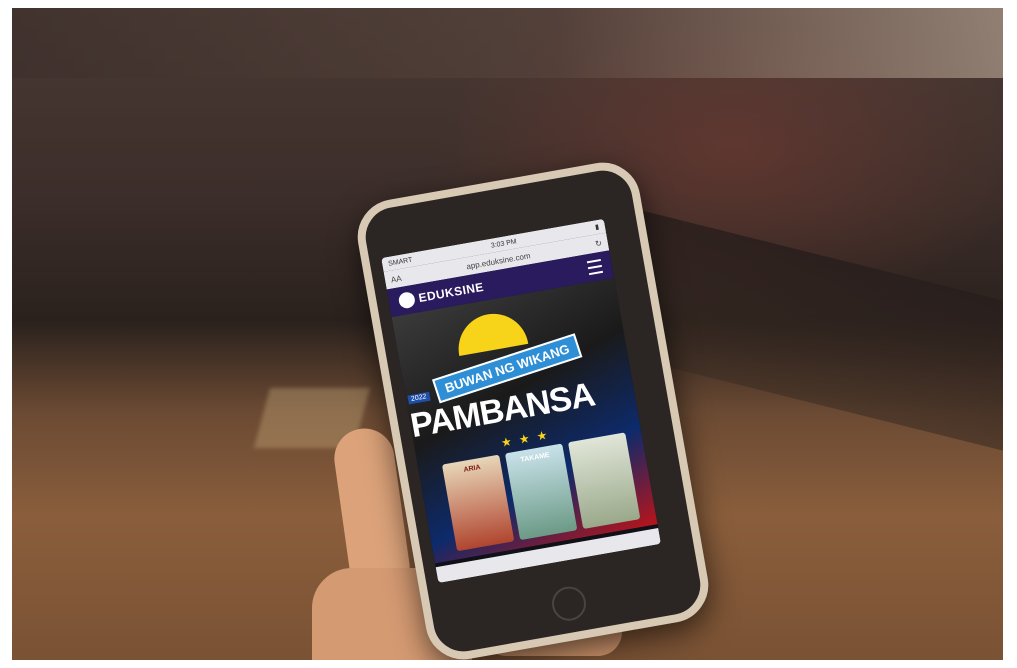 This screenshot has width=1017, height=668. I want to click on clock-label: 3:03 PM, so click(504, 243).